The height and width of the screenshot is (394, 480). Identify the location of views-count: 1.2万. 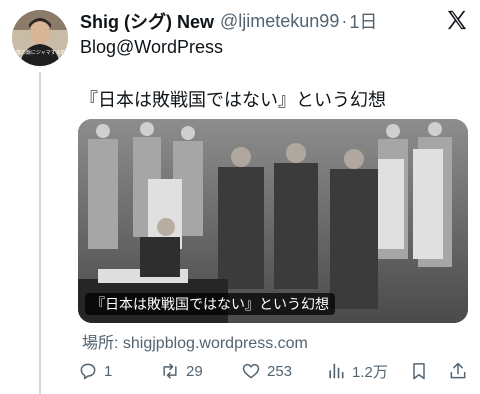
(370, 372).